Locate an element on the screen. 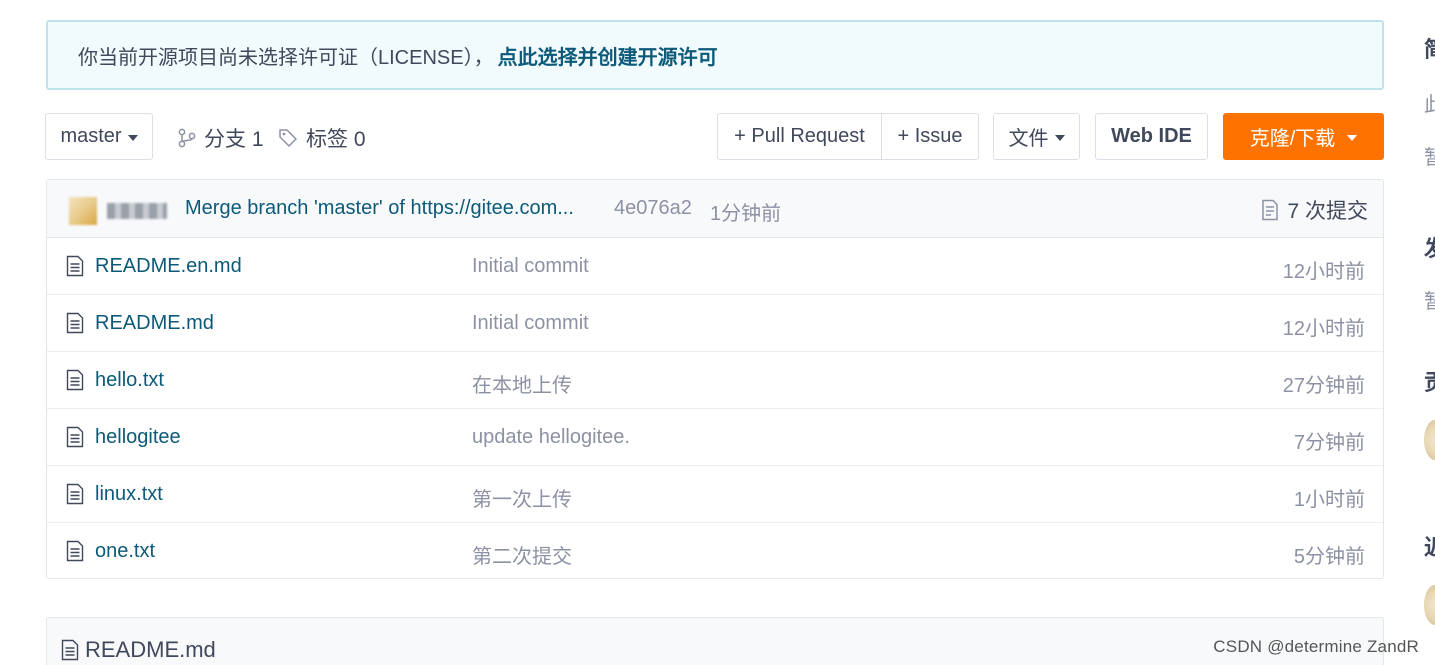 Image resolution: width=1435 pixels, height=665 pixels. sidebar-heading-recent: 近 is located at coordinates (1429, 546).